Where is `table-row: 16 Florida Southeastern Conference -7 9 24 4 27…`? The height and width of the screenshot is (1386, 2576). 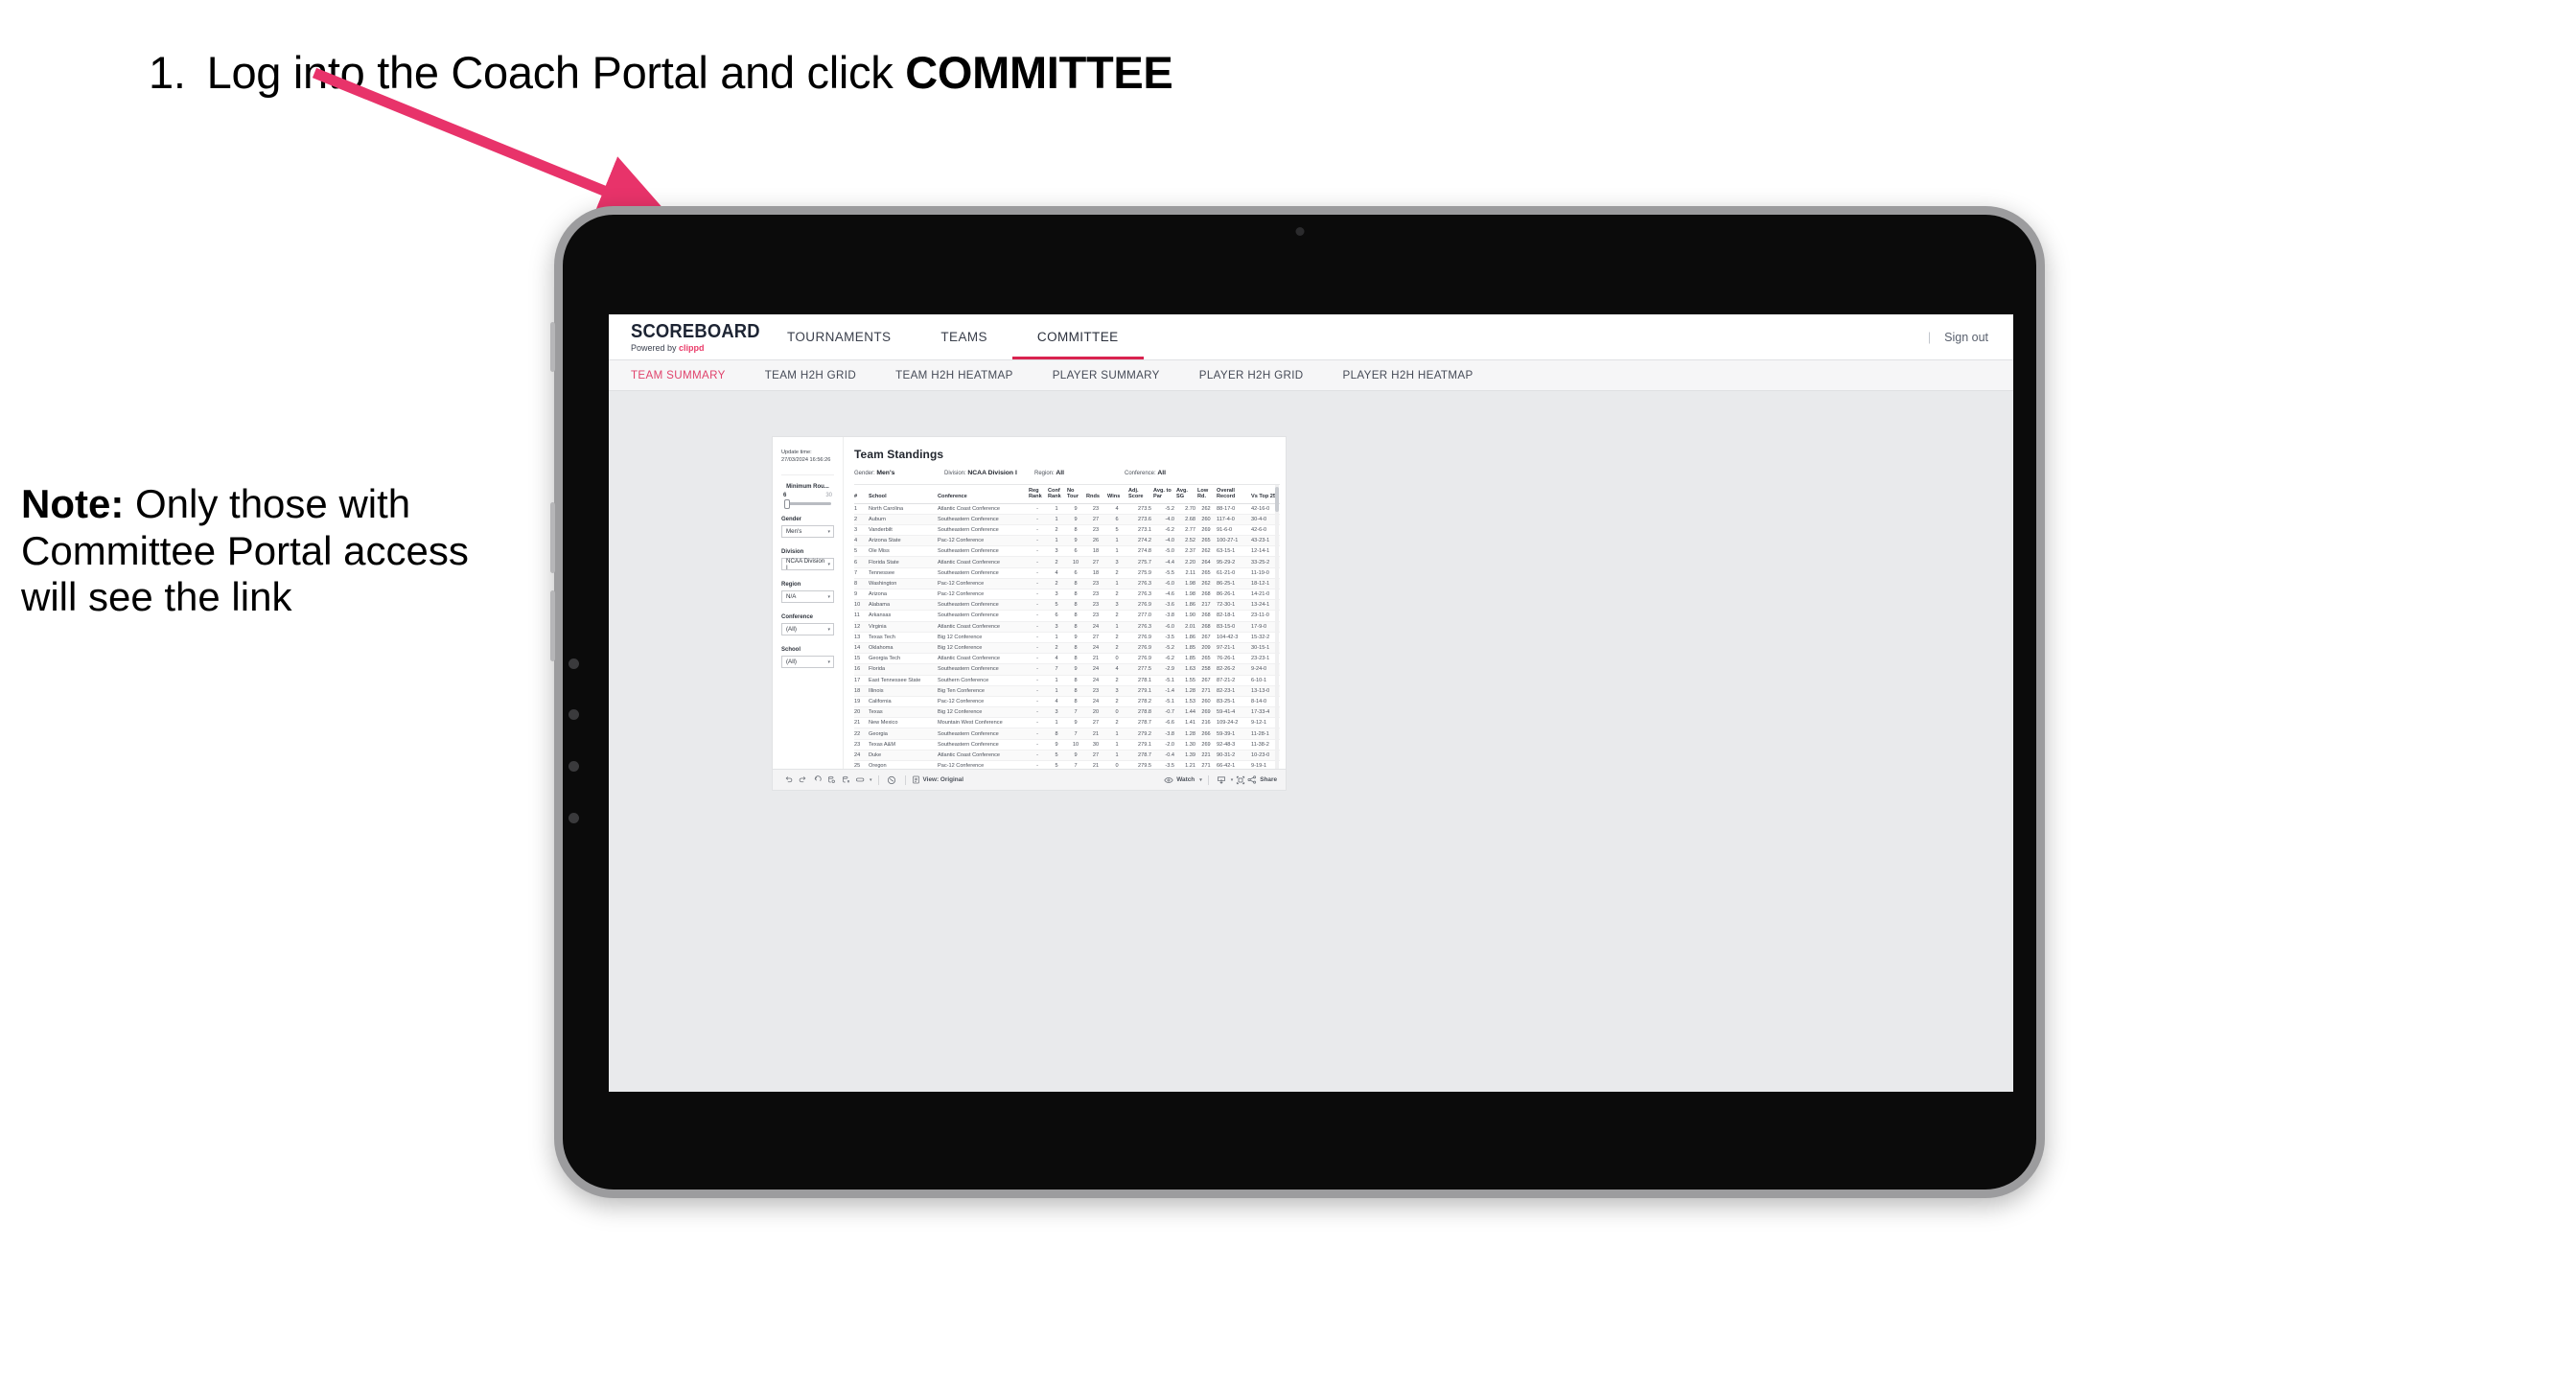
table-row: 16 Florida Southeastern Conference -7 9 24 4 27… is located at coordinates (1067, 670).